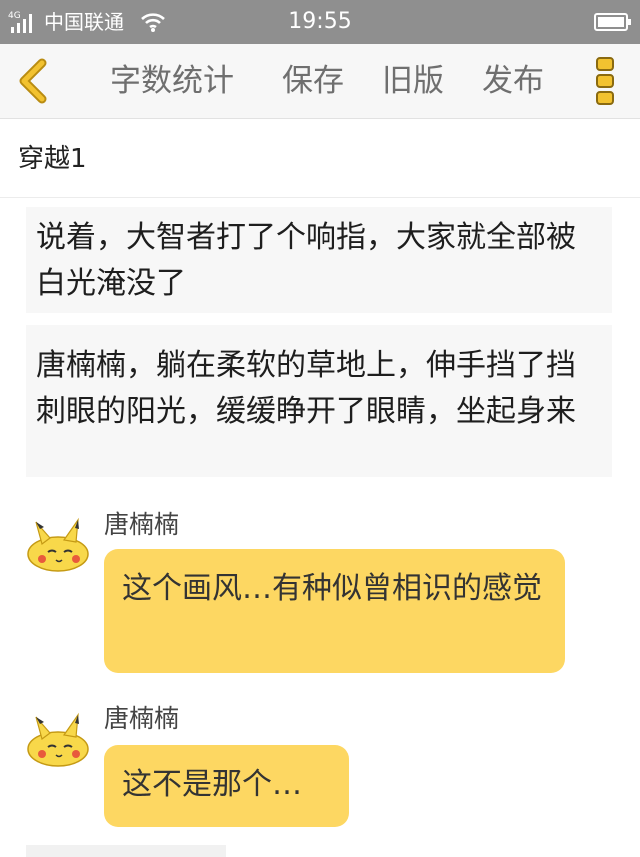  What do you see at coordinates (172, 81) in the screenshot?
I see `word-count-button: 字数统计` at bounding box center [172, 81].